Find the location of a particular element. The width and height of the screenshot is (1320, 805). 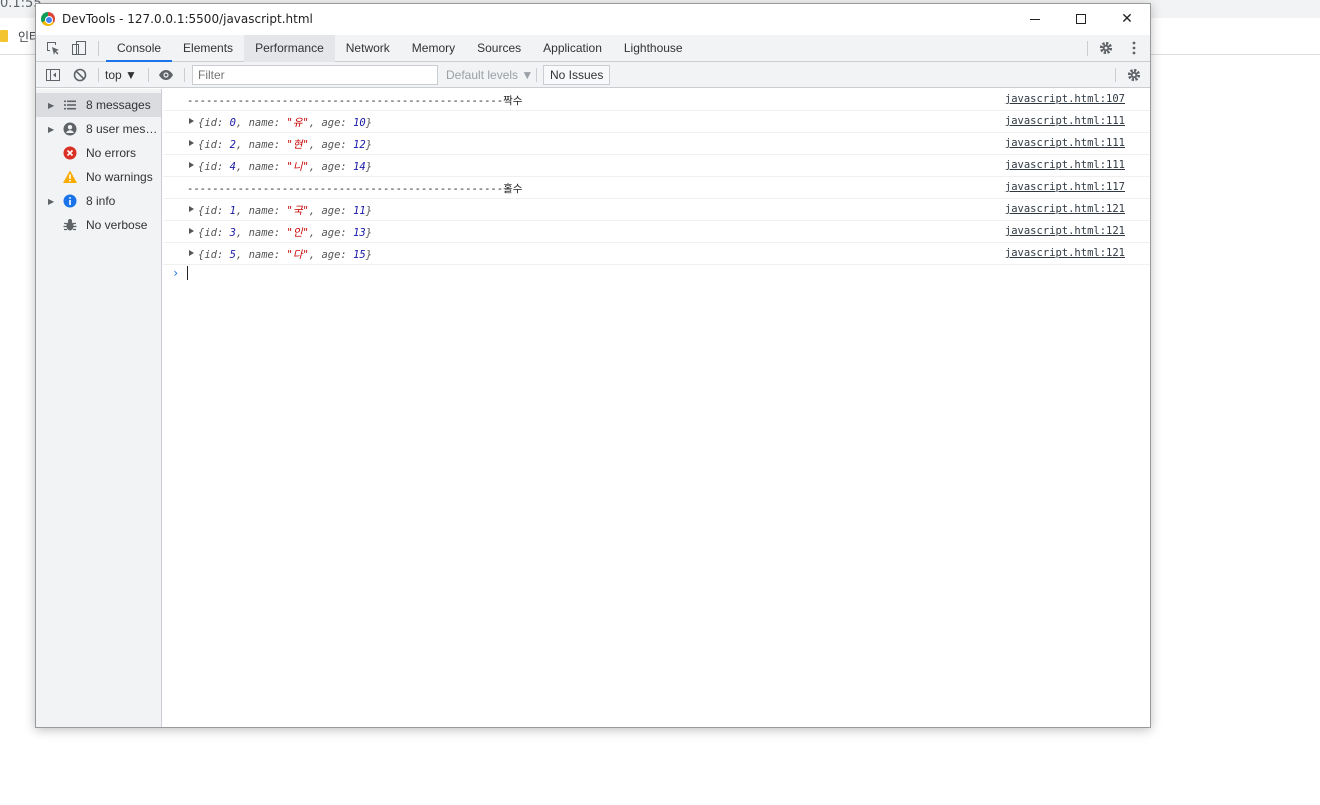

maximize-button is located at coordinates (1081, 19).